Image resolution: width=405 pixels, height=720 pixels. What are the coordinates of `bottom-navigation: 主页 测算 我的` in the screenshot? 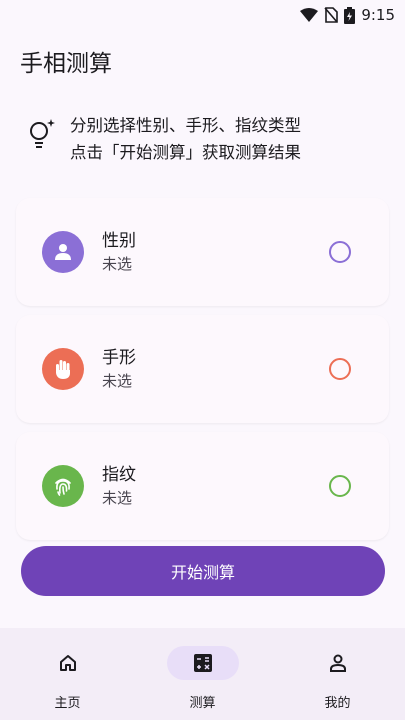 It's located at (202, 674).